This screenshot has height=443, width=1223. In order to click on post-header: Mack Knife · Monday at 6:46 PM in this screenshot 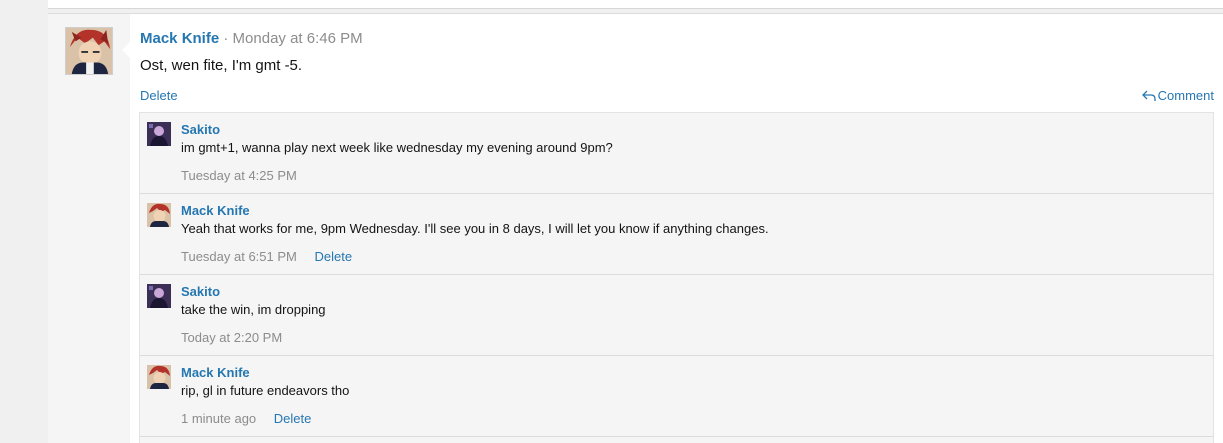, I will do `click(251, 38)`.